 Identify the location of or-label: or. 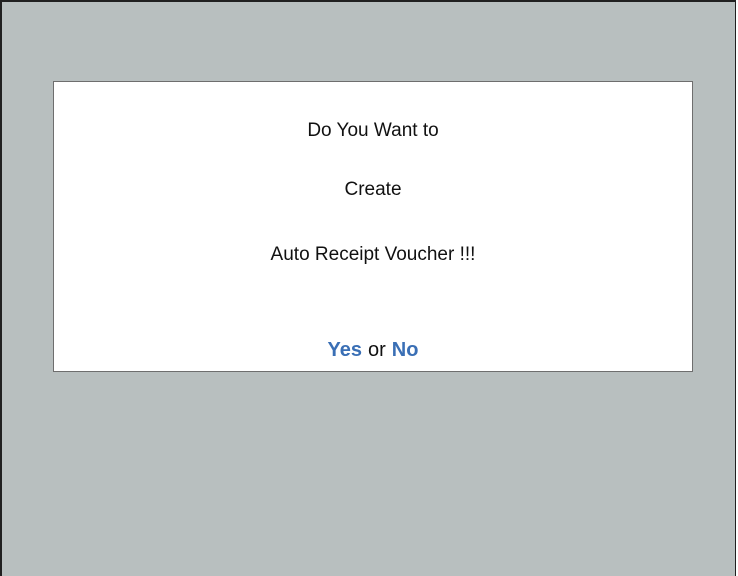
(377, 350).